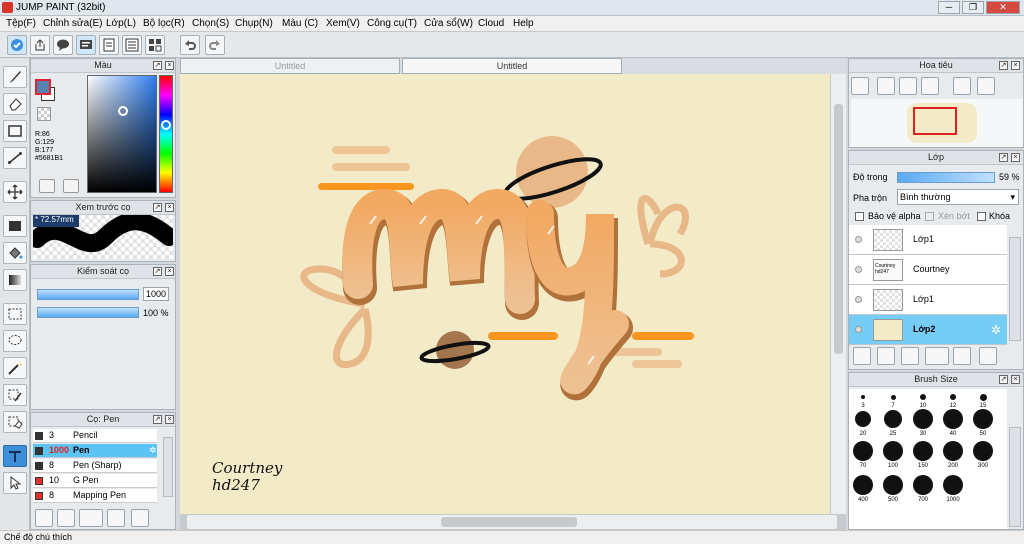 This screenshot has width=1024, height=544. What do you see at coordinates (988, 356) in the screenshot?
I see `merge-layer-icon` at bounding box center [988, 356].